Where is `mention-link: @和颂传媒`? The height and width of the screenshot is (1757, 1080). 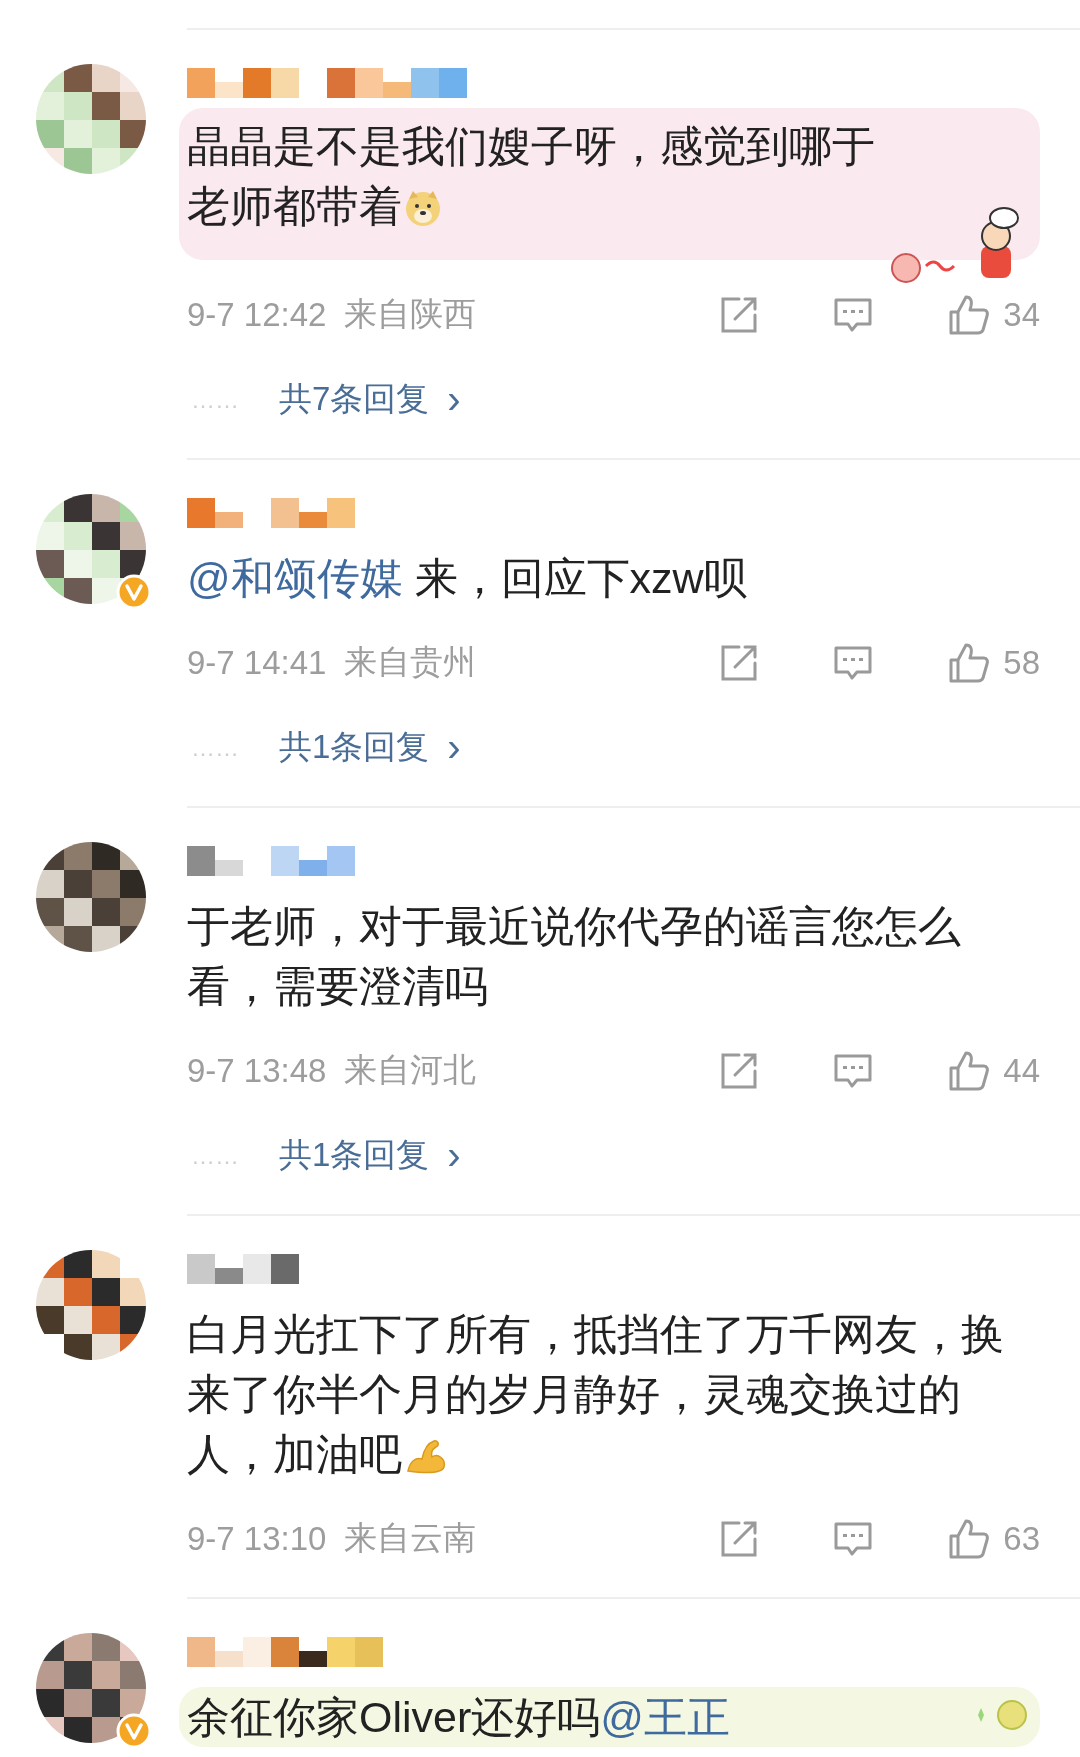 mention-link: @和颂传媒 is located at coordinates (295, 578).